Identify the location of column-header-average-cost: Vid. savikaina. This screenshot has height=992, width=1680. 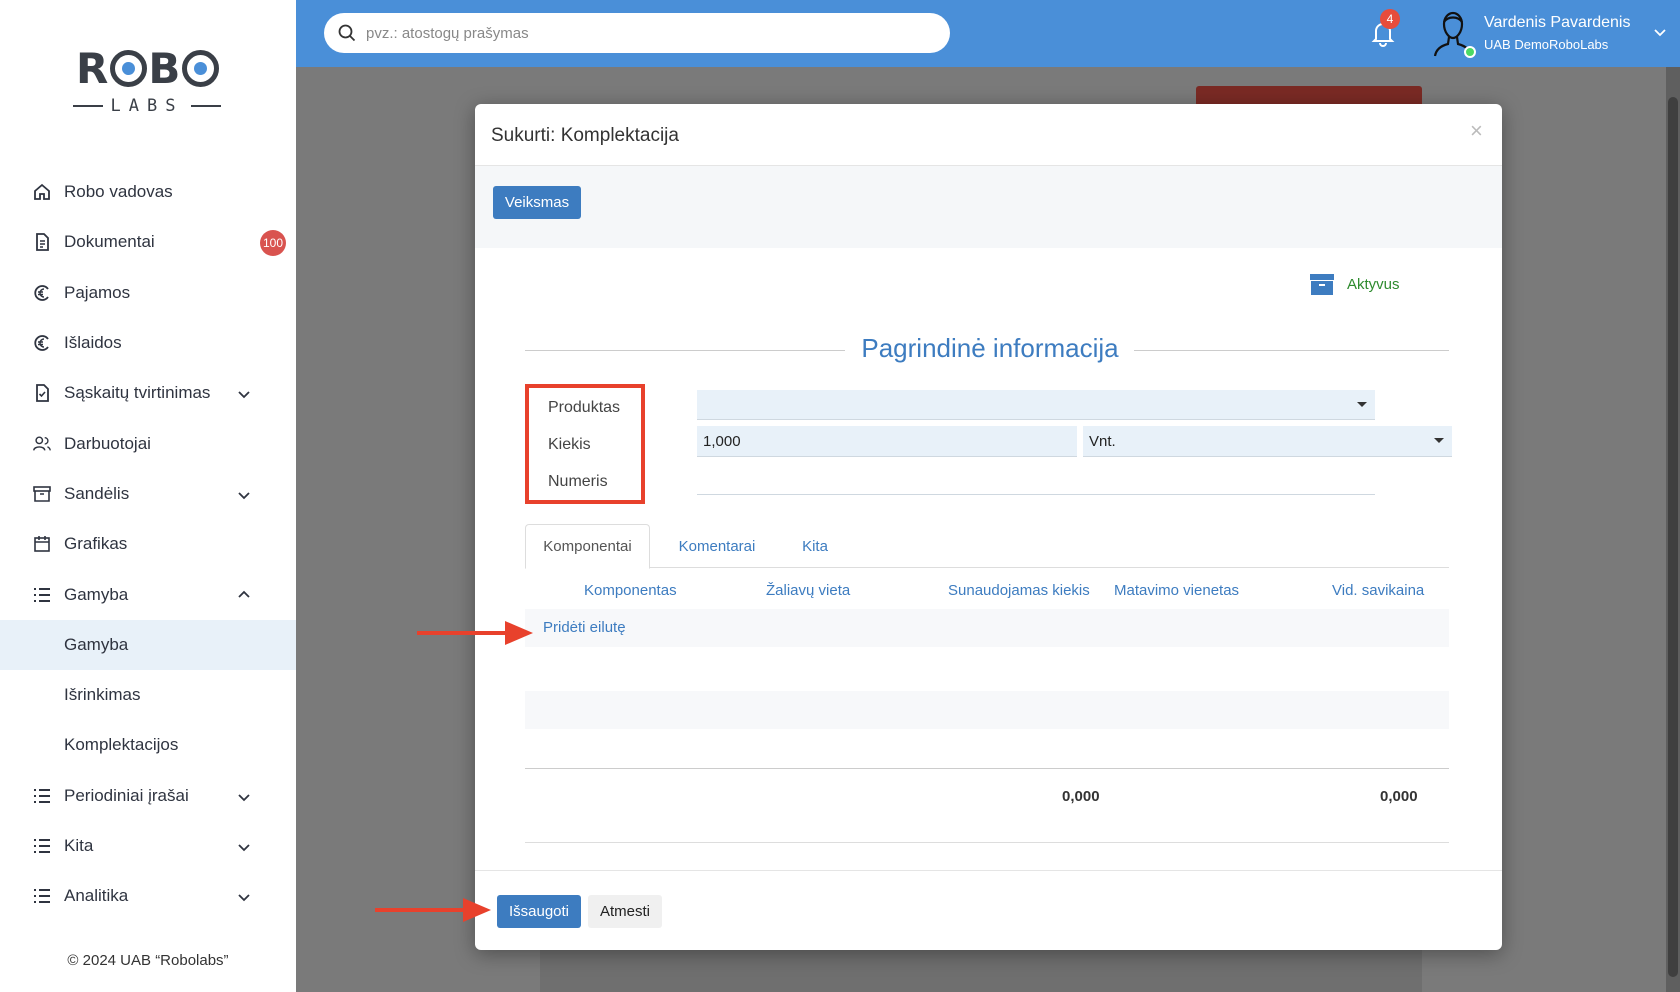
(1378, 590).